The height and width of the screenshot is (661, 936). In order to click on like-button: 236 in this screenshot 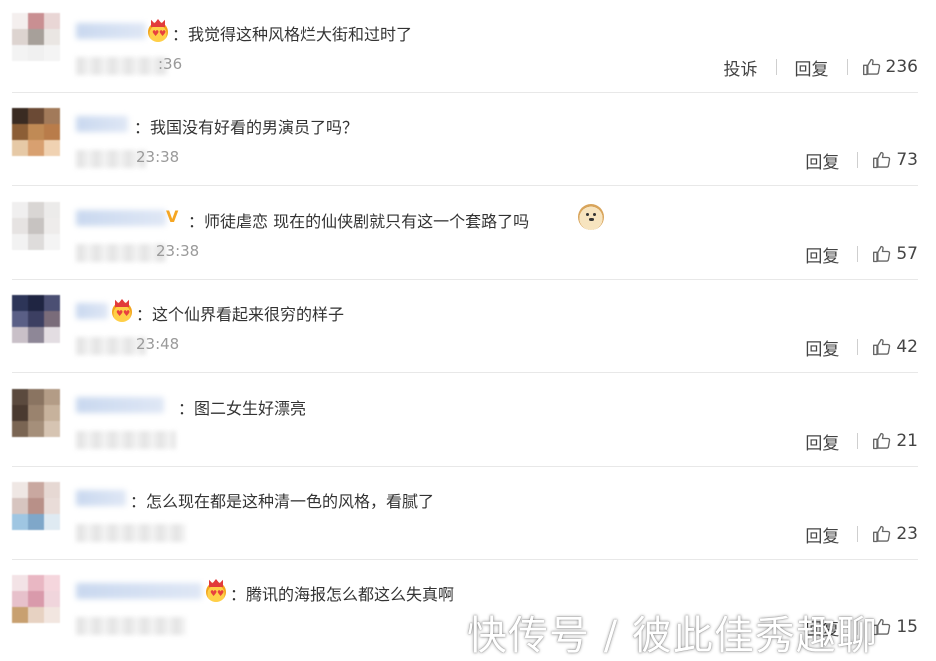, I will do `click(890, 67)`.